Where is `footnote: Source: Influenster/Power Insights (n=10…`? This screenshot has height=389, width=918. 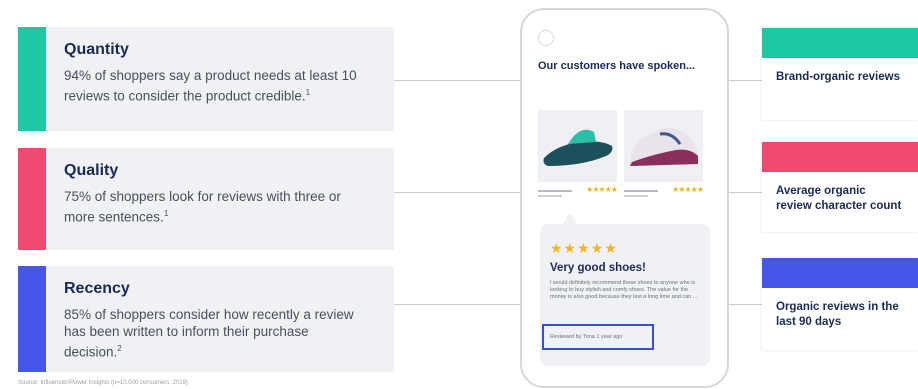
footnote: Source: Influenster/Power Insights (n=10… is located at coordinates (103, 383).